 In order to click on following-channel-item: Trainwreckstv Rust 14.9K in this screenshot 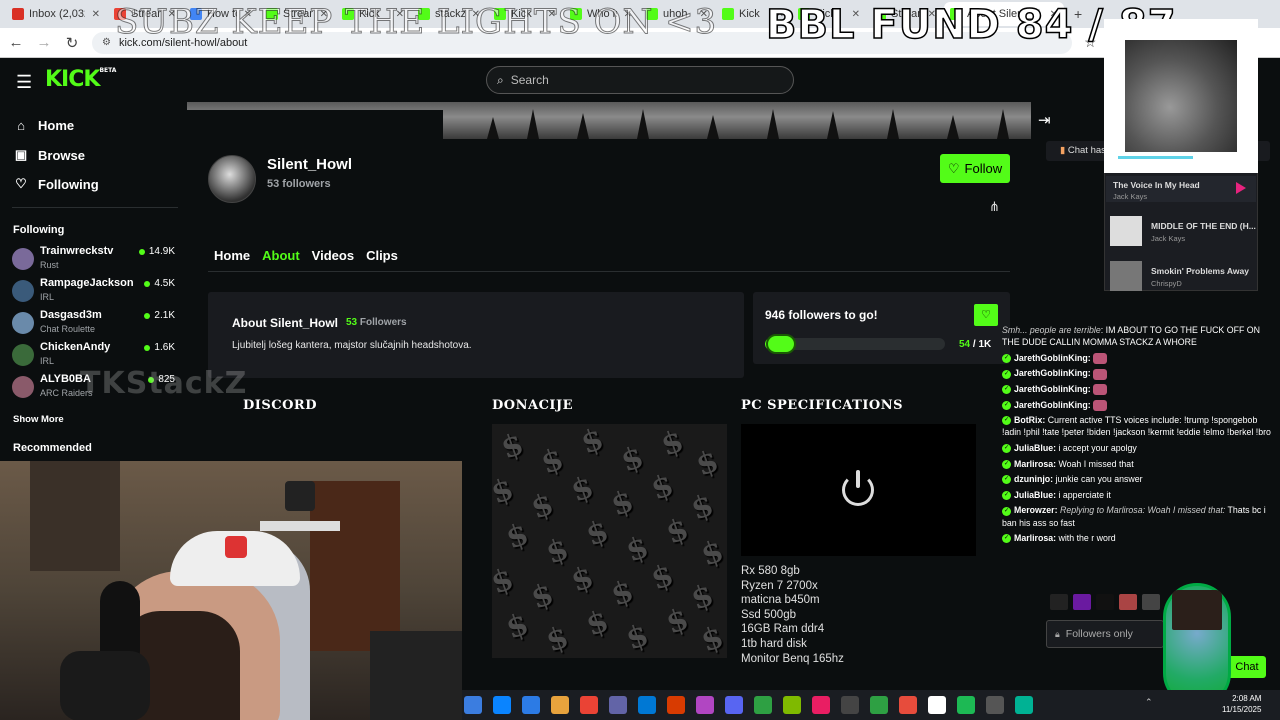, I will do `click(94, 258)`.